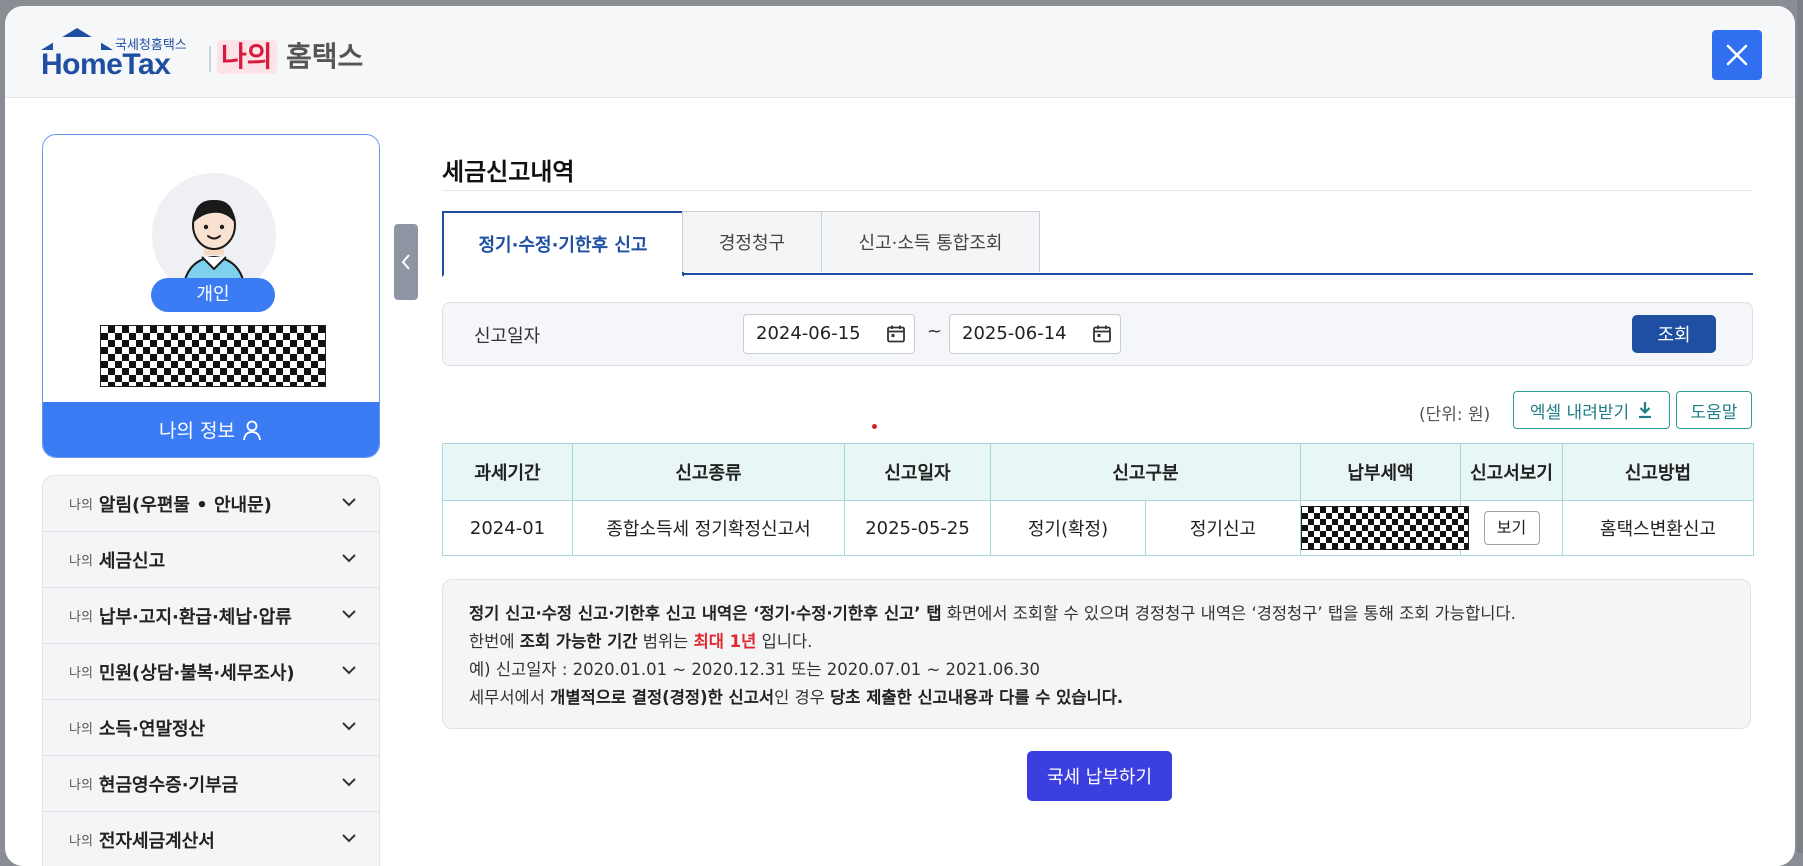 This screenshot has height=866, width=1803. I want to click on pay-national-tax-button: 국세 납부하기, so click(1099, 776).